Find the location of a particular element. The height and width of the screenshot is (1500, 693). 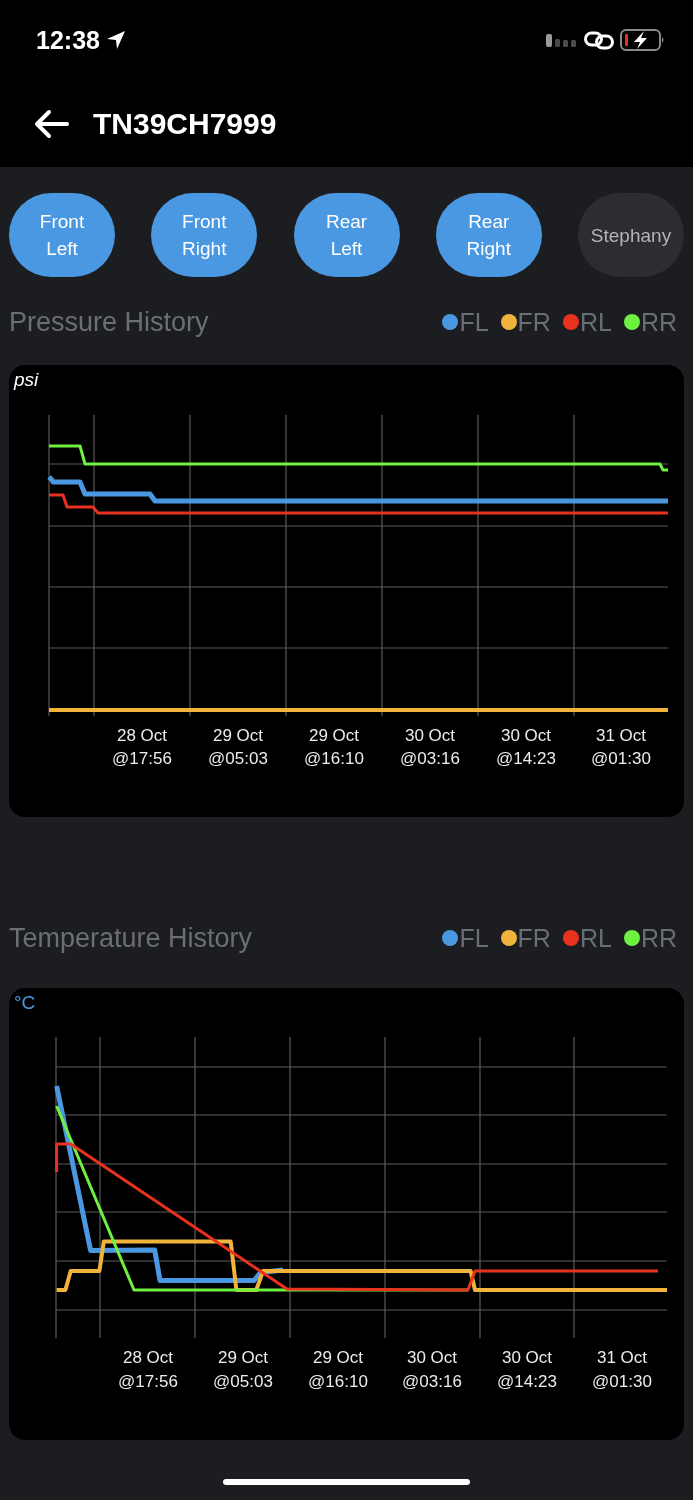

back-button is located at coordinates (51, 123).